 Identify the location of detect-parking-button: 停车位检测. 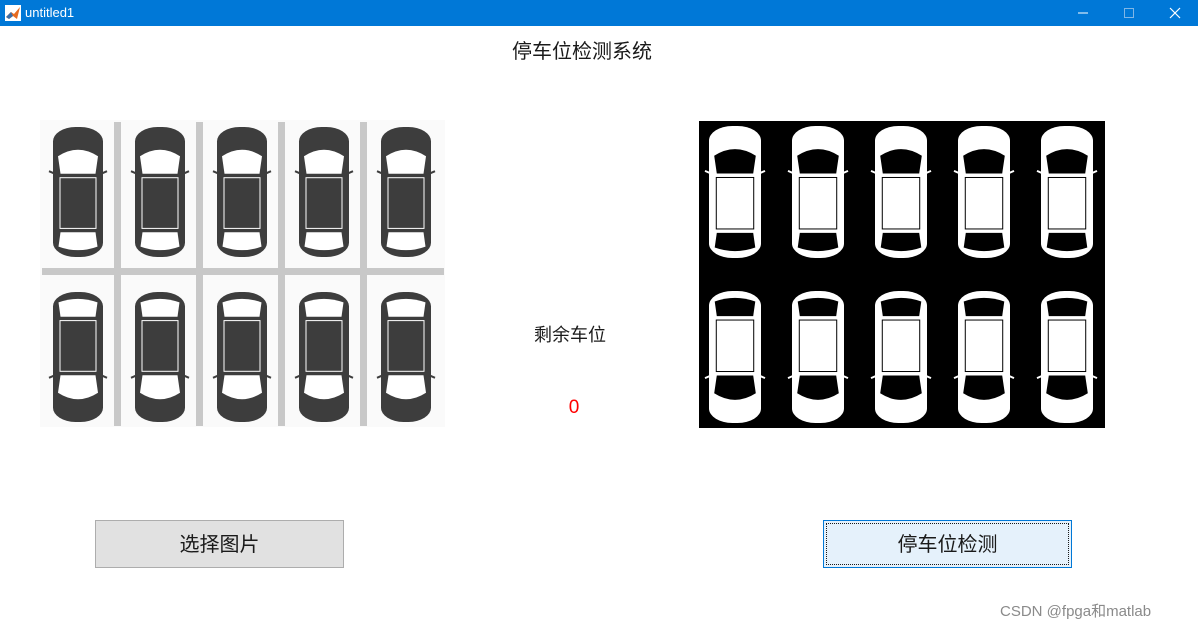
(947, 544).